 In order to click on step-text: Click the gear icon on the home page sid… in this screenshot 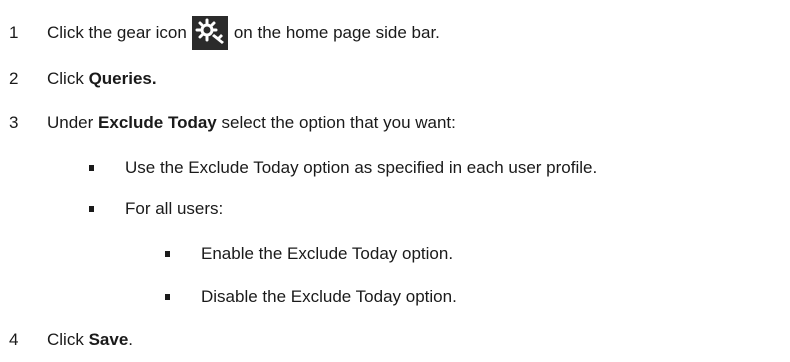, I will do `click(243, 33)`.